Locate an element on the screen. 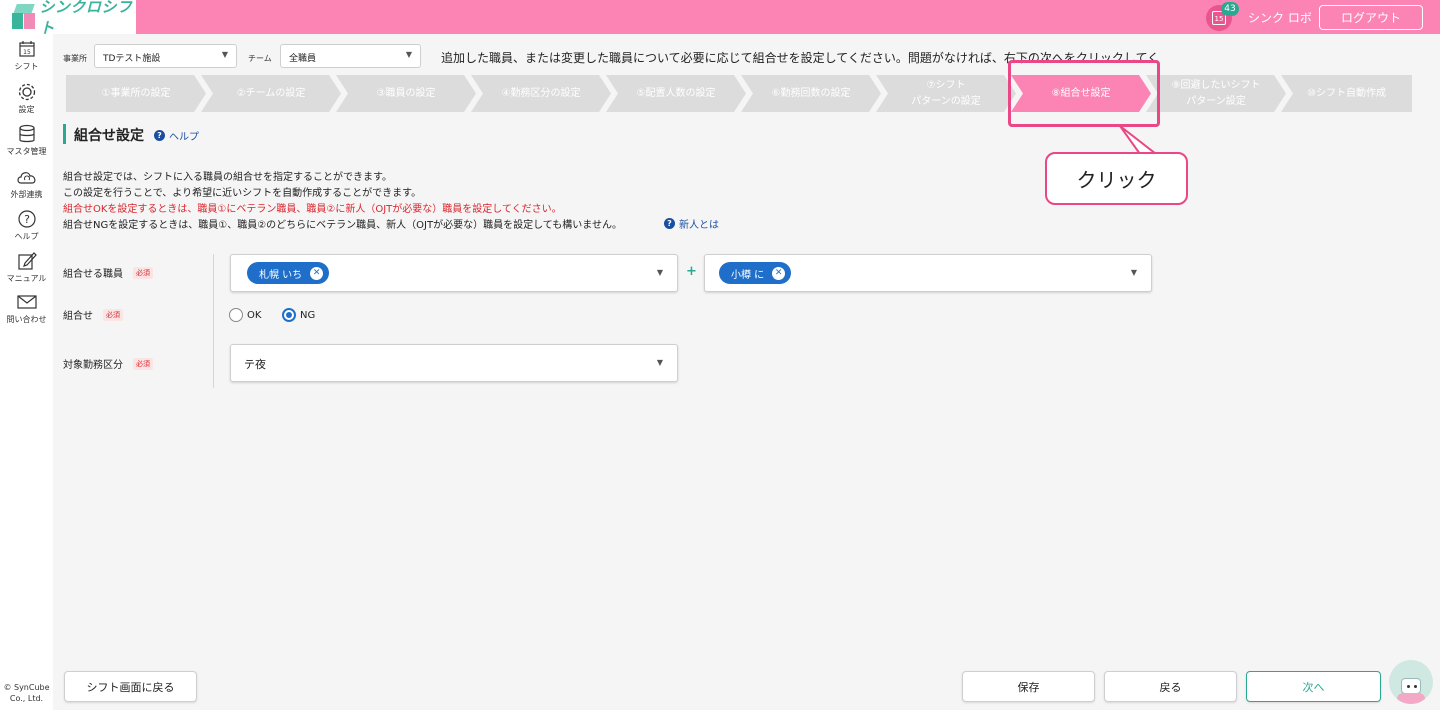  staff-chip: 小樽 に ✕ is located at coordinates (755, 273).